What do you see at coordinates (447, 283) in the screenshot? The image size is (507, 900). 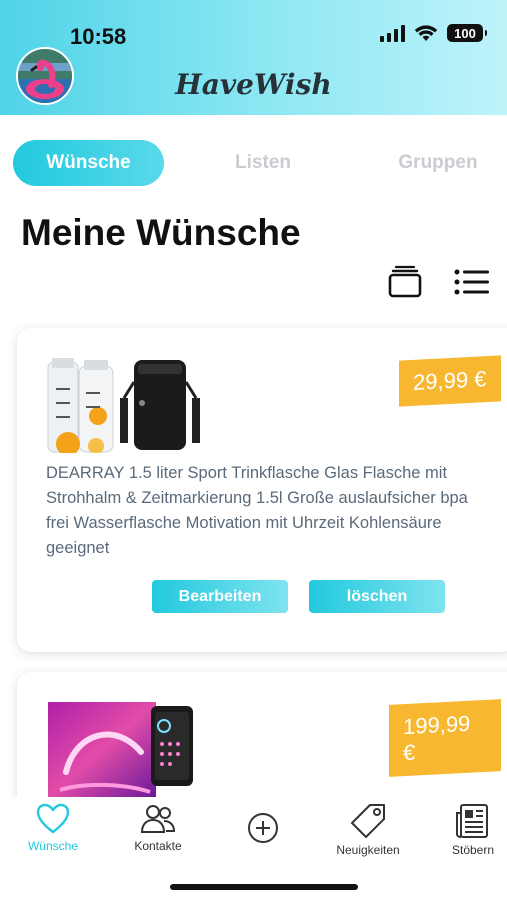 I see `view-toggle` at bounding box center [447, 283].